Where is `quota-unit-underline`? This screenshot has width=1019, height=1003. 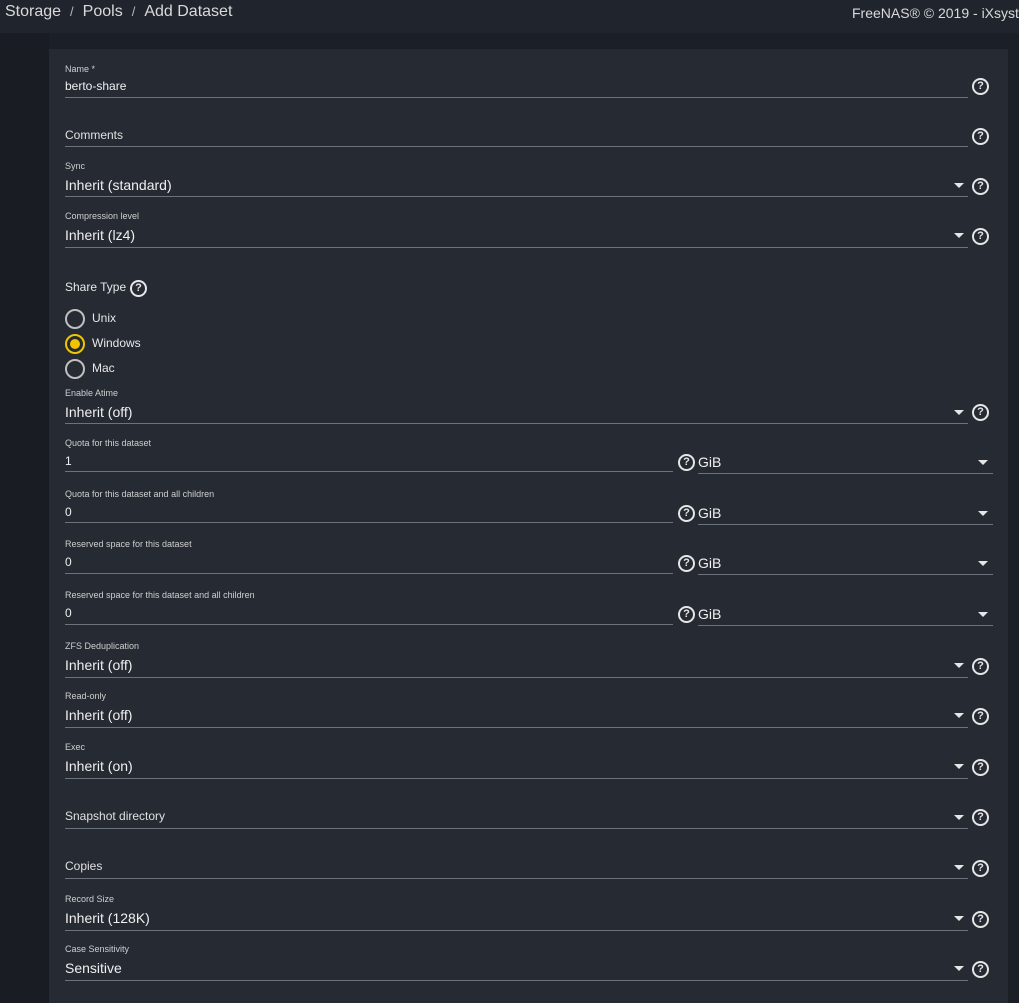 quota-unit-underline is located at coordinates (845, 473).